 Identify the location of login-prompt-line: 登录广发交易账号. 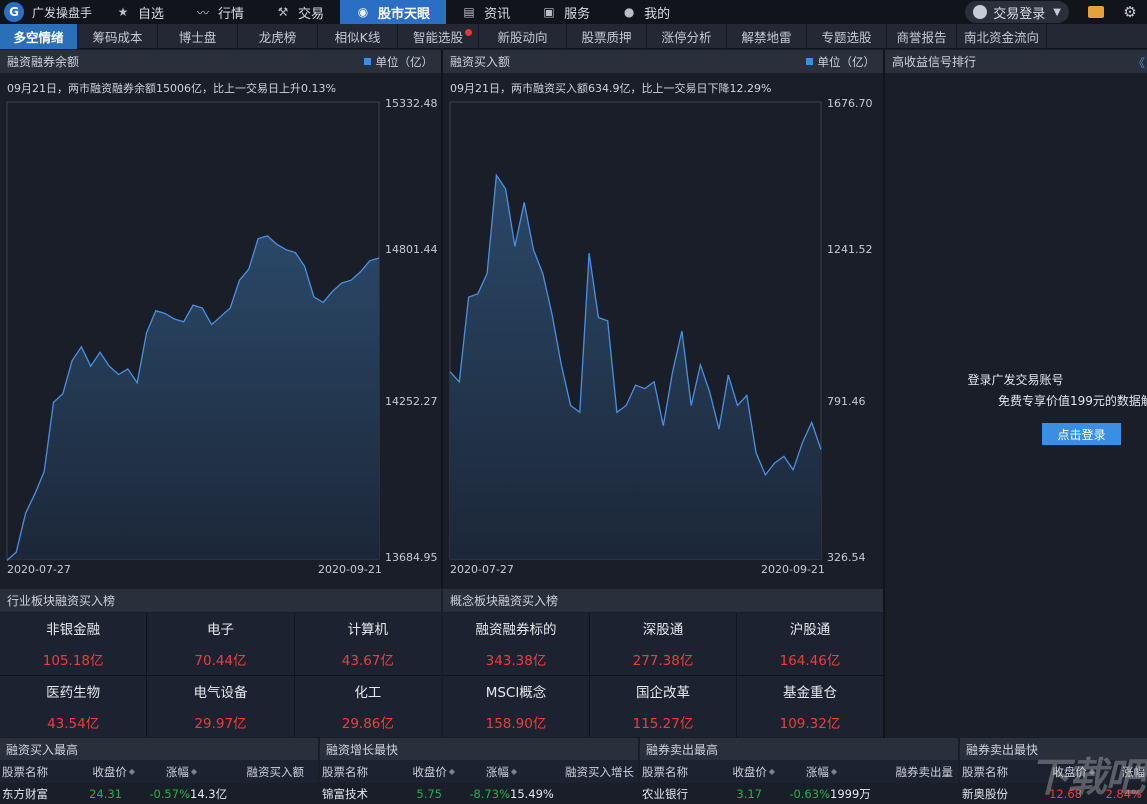
(1015, 380).